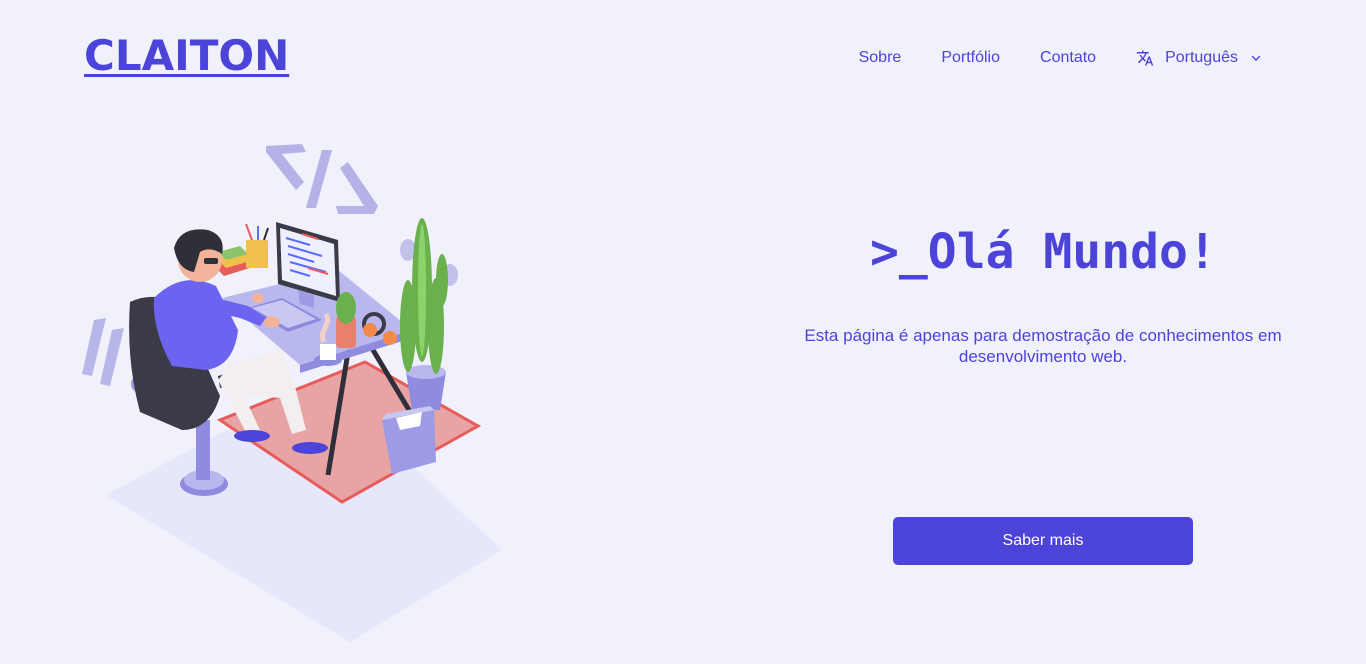 This screenshot has width=1366, height=664. Describe the element at coordinates (1201, 57) in the screenshot. I see `language-label: Português` at that location.